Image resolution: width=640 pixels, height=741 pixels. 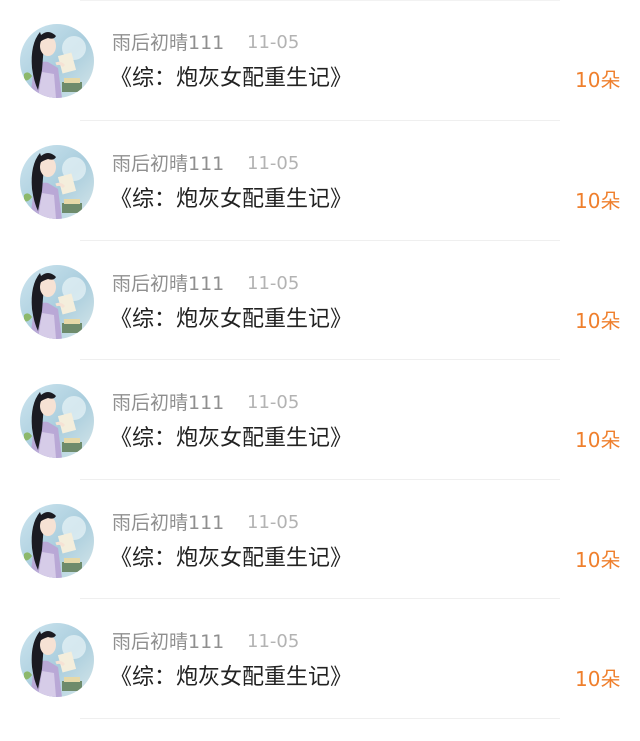 I want to click on row-divider, so click(x=320, y=718).